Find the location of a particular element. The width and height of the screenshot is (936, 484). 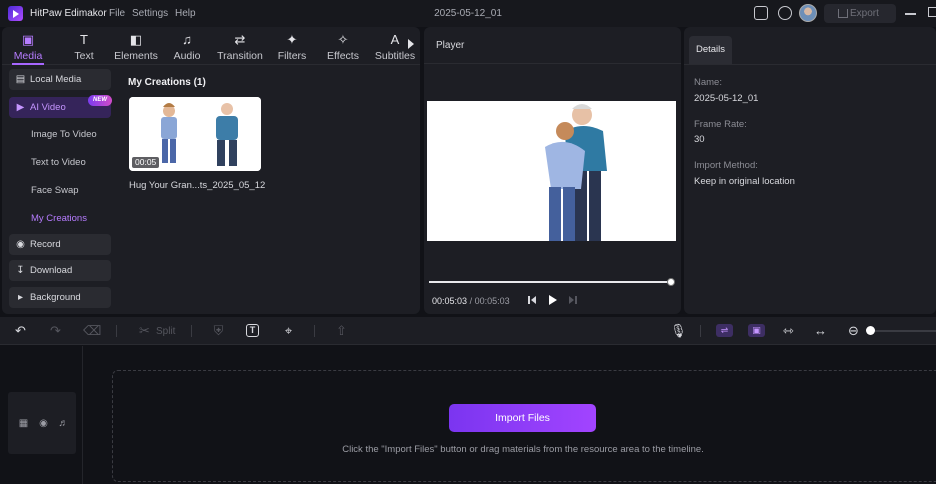

next-frame-icon is located at coordinates (573, 300).